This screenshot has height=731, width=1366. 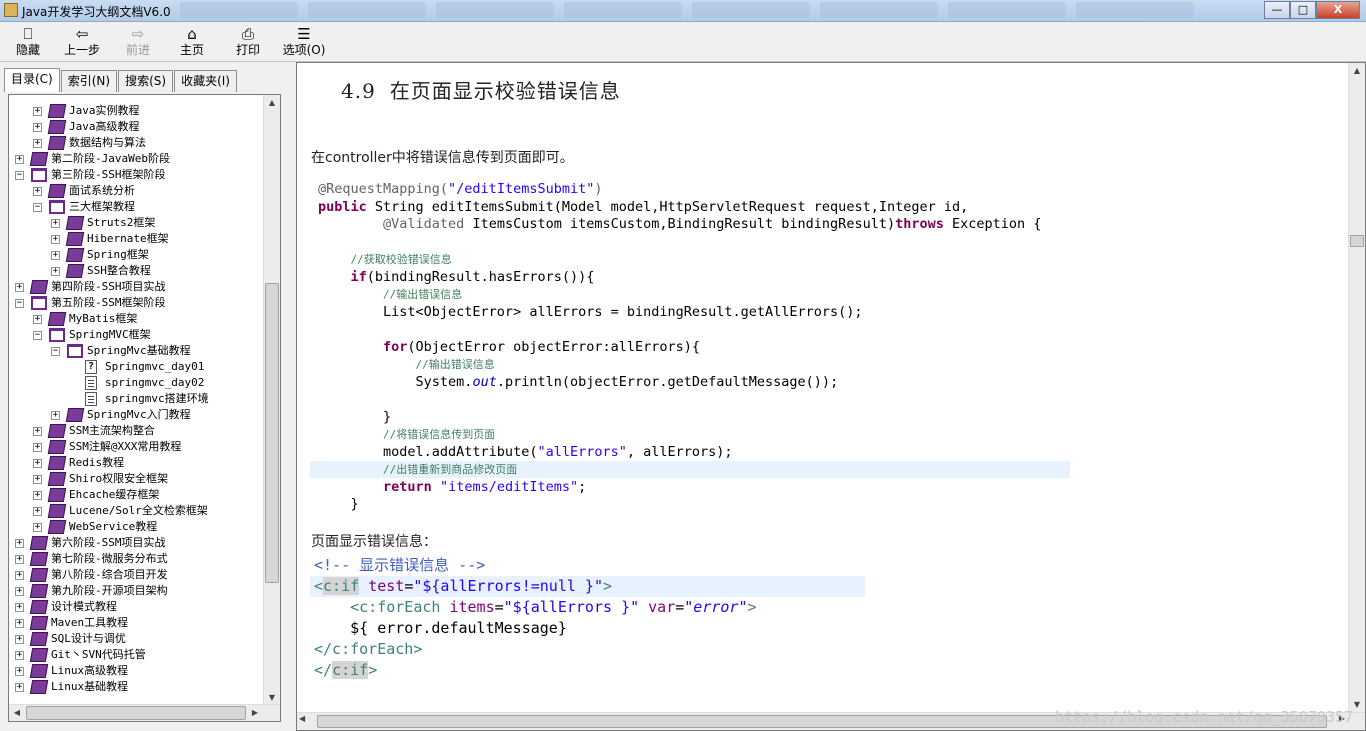 What do you see at coordinates (135, 271) in the screenshot?
I see `tree-item: + SSH整合教程` at bounding box center [135, 271].